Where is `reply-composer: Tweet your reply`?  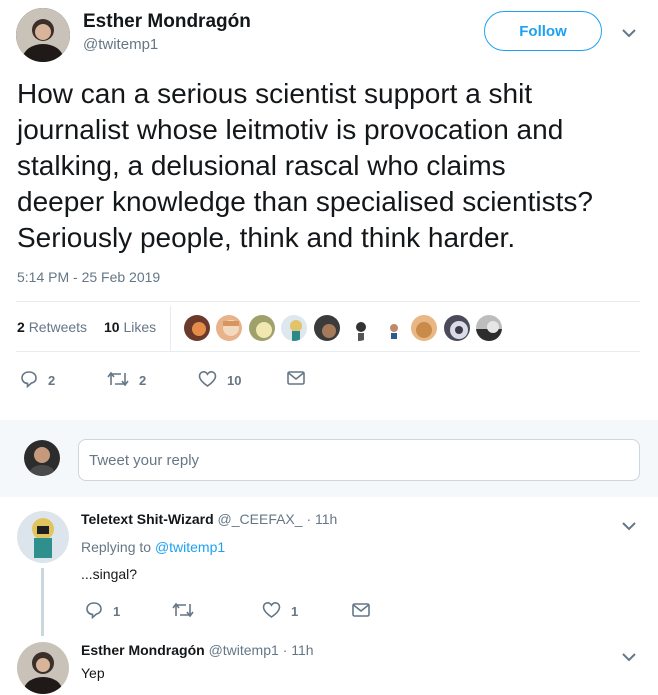
reply-composer: Tweet your reply is located at coordinates (329, 458).